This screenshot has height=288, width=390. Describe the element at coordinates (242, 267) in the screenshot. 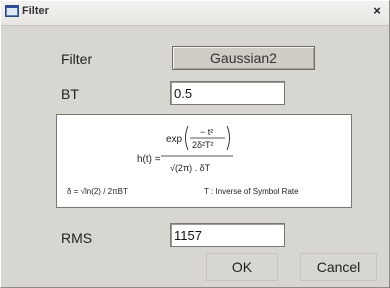

I see `ok-button: OK` at that location.